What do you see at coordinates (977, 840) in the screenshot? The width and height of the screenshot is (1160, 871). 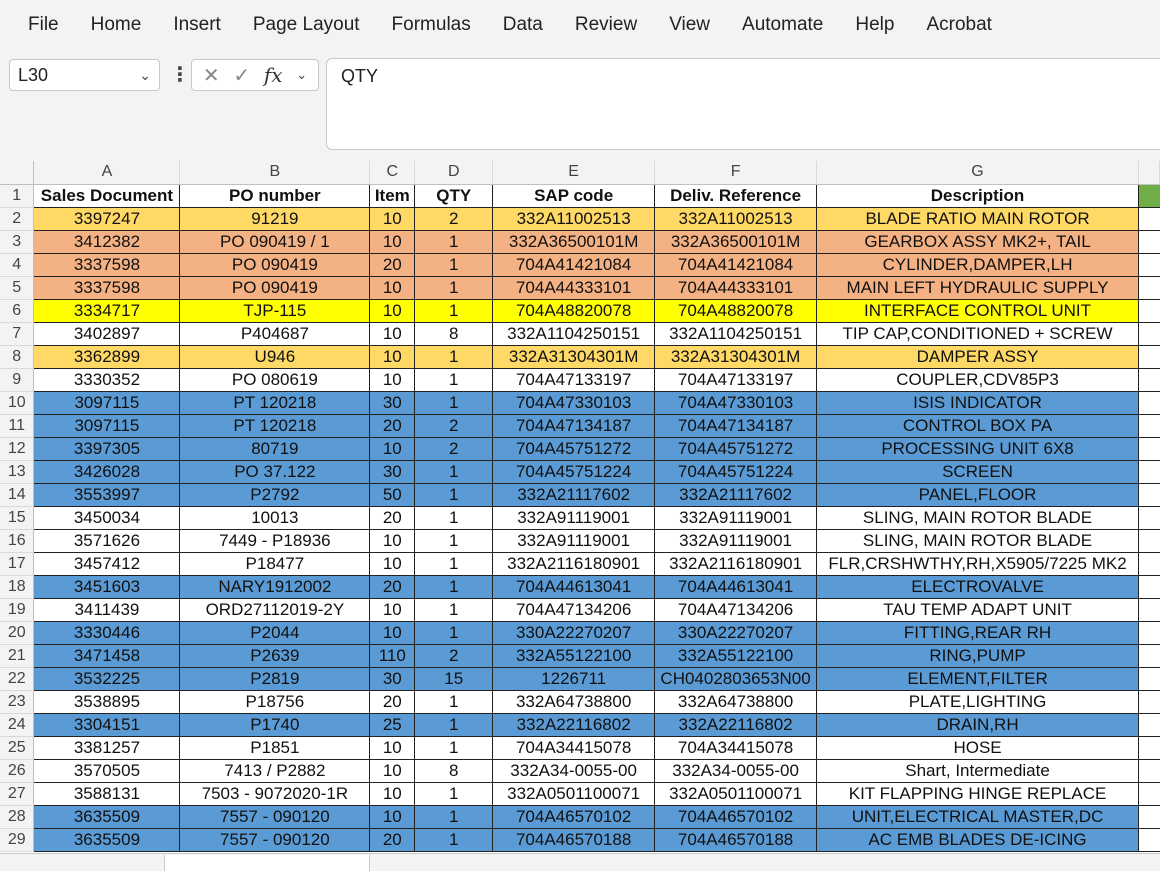 I see `cell: AC EMB BLADES DE-ICING` at bounding box center [977, 840].